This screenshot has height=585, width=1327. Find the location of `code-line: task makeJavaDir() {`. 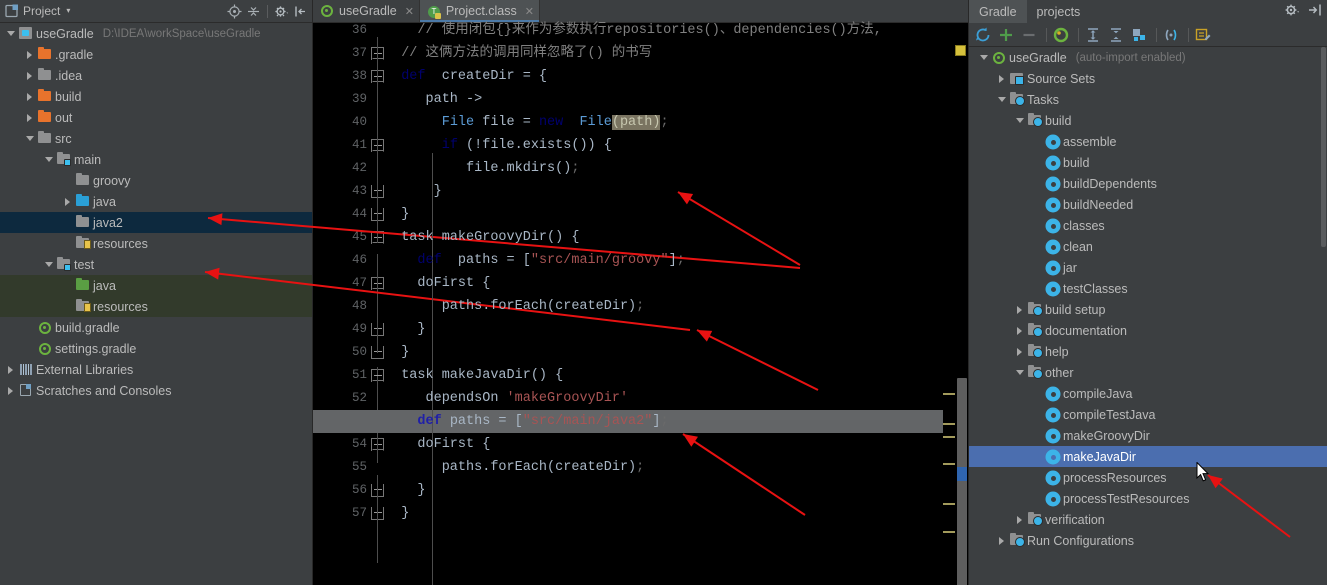

code-line: task makeJavaDir() { is located at coordinates (474, 375).